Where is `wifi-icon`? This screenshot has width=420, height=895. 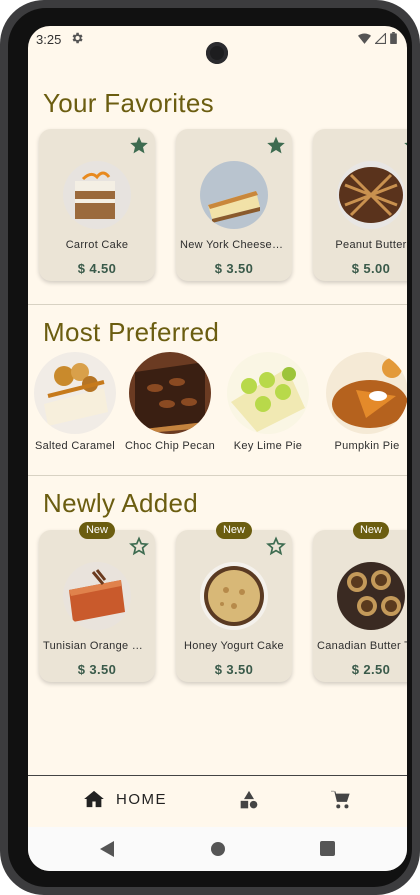 wifi-icon is located at coordinates (364, 38).